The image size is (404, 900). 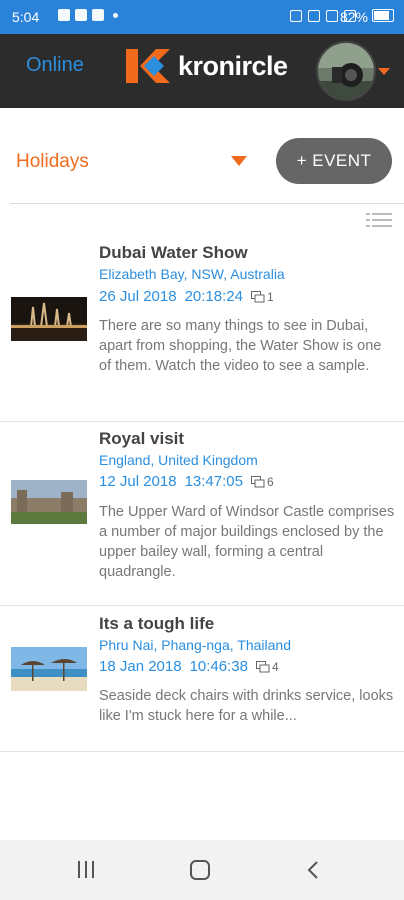 I want to click on status-bar: 5:04 82%, so click(x=202, y=17).